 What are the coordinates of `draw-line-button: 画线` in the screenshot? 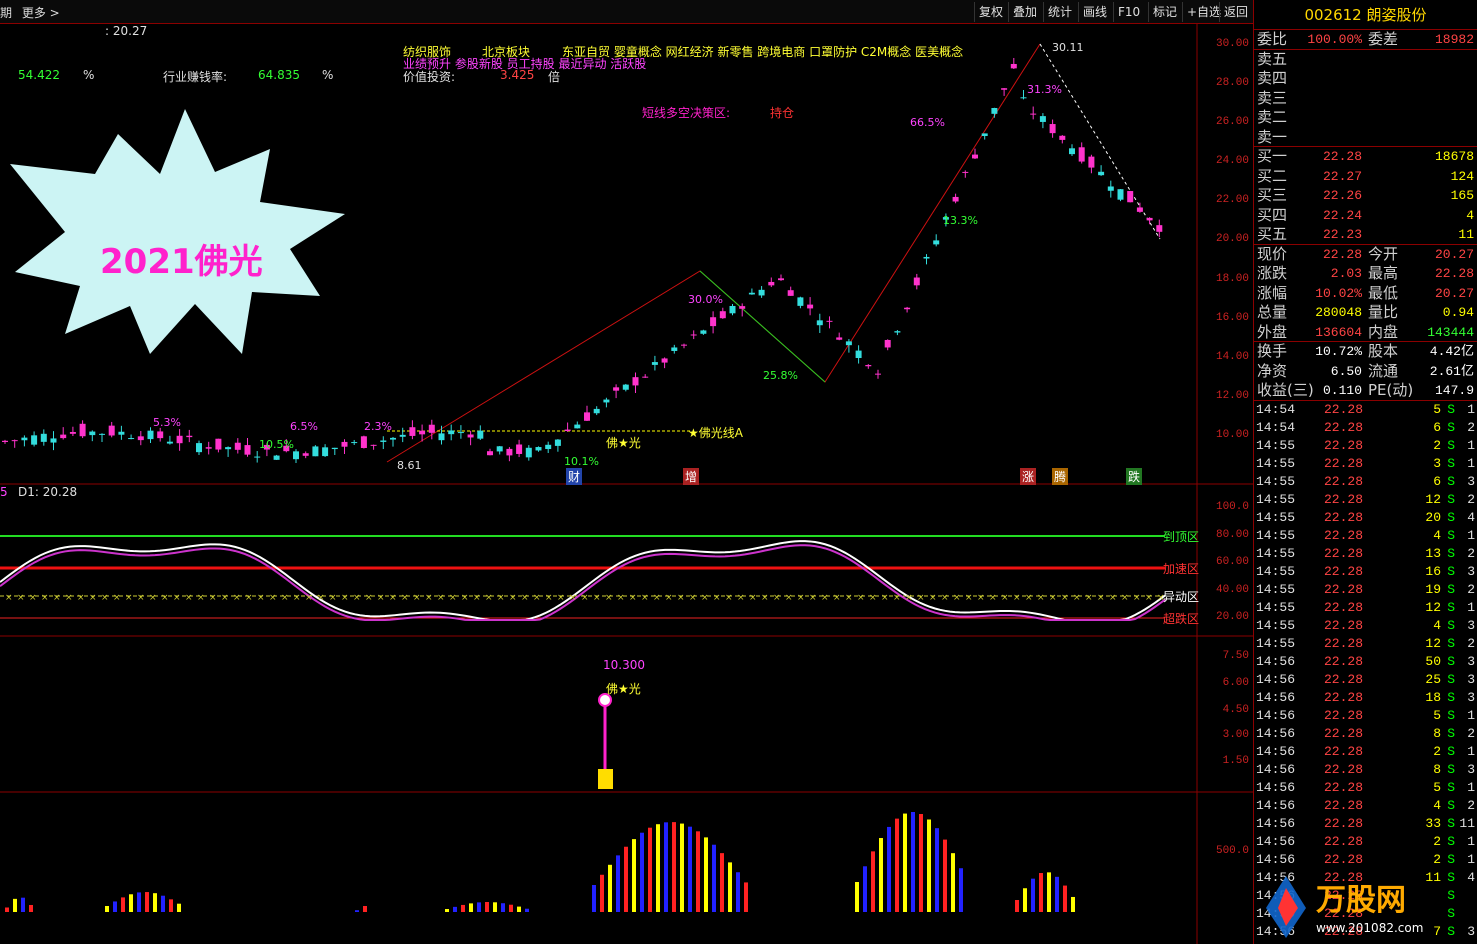 It's located at (1094, 12).